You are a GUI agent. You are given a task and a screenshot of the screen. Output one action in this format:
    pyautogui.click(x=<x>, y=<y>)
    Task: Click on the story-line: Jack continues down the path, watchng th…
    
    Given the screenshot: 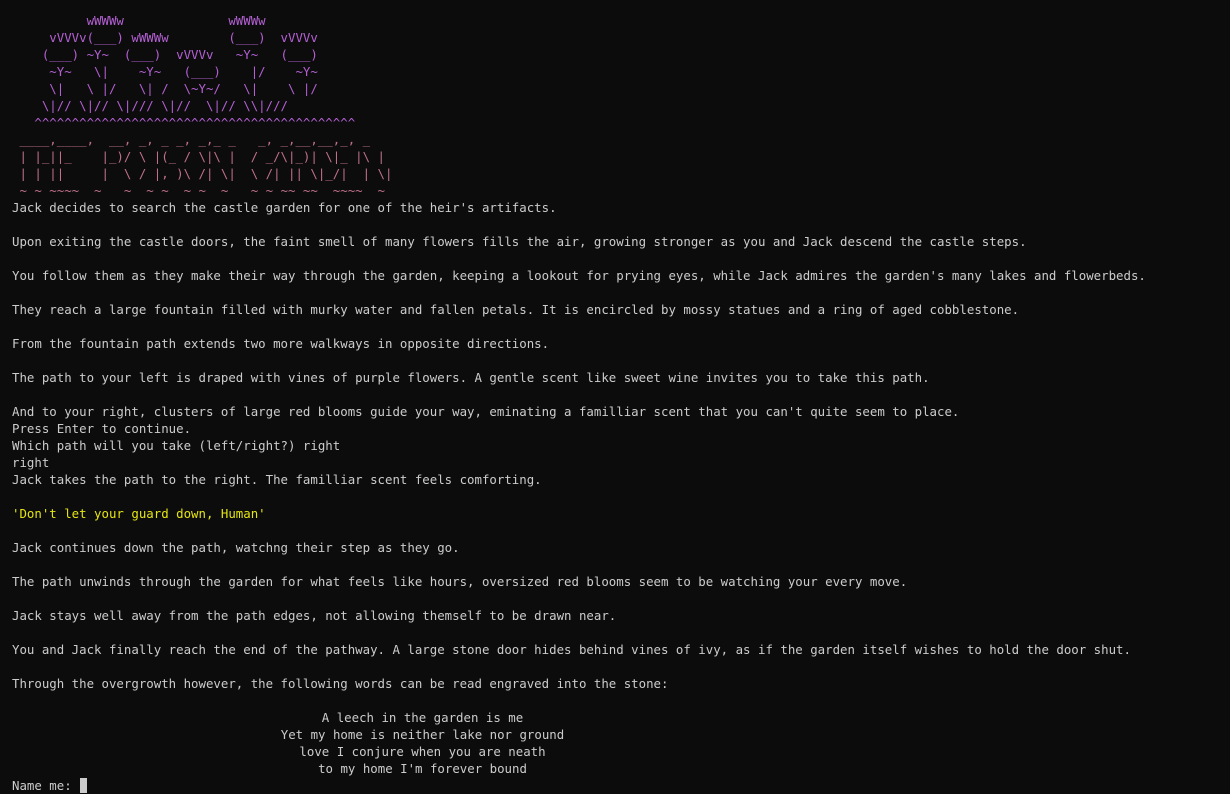 What is the action you would take?
    pyautogui.click(x=236, y=547)
    